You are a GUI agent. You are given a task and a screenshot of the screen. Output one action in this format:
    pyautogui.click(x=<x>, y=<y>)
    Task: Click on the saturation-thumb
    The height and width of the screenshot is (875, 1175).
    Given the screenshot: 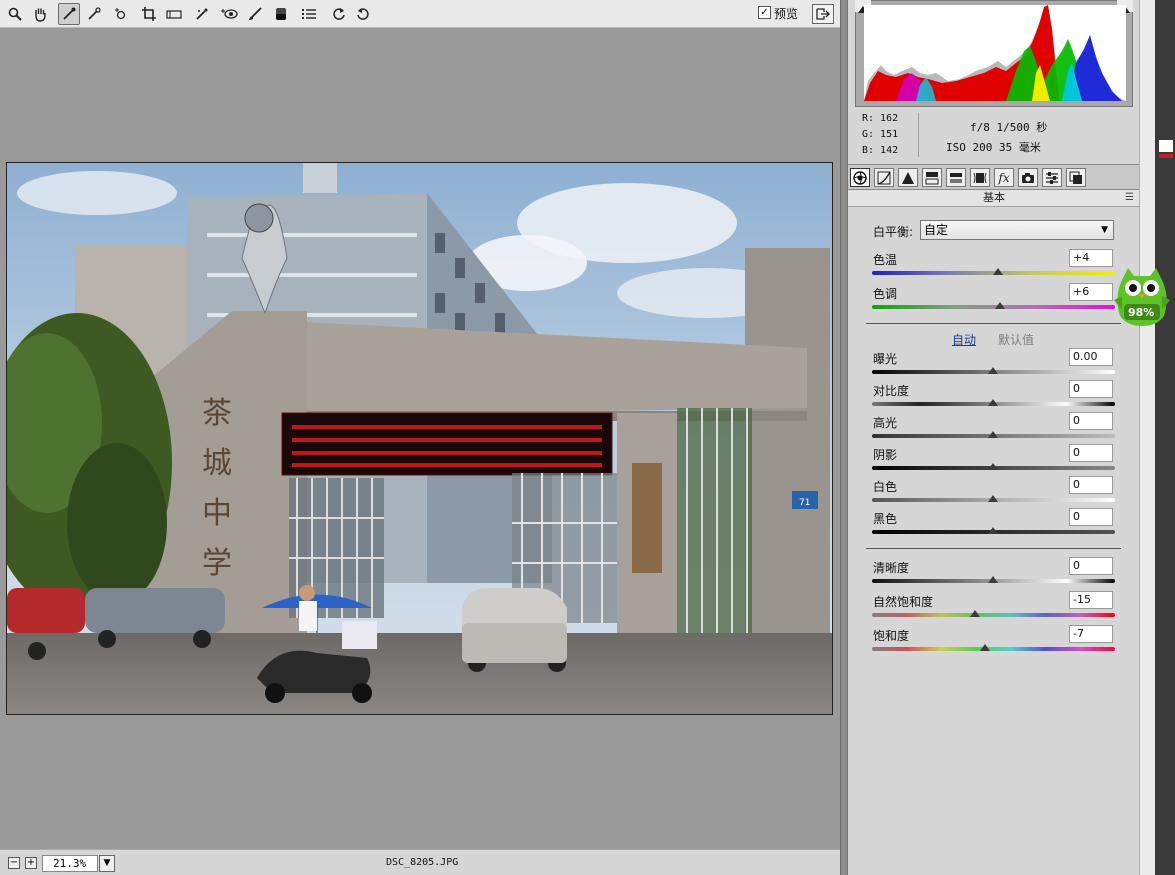 What is the action you would take?
    pyautogui.click(x=985, y=647)
    